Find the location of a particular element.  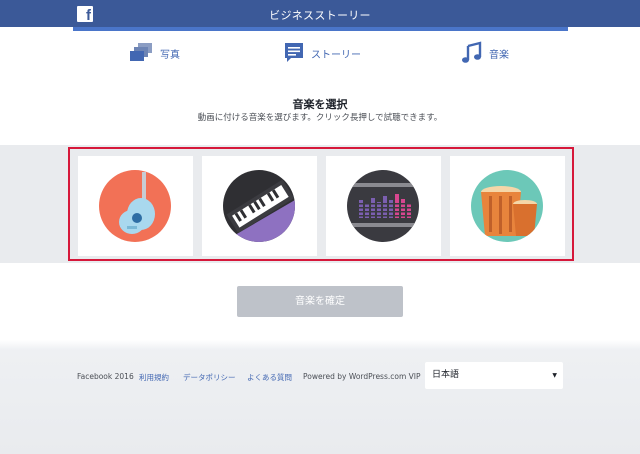

page-title: ビジネスストーリー is located at coordinates (320, 15).